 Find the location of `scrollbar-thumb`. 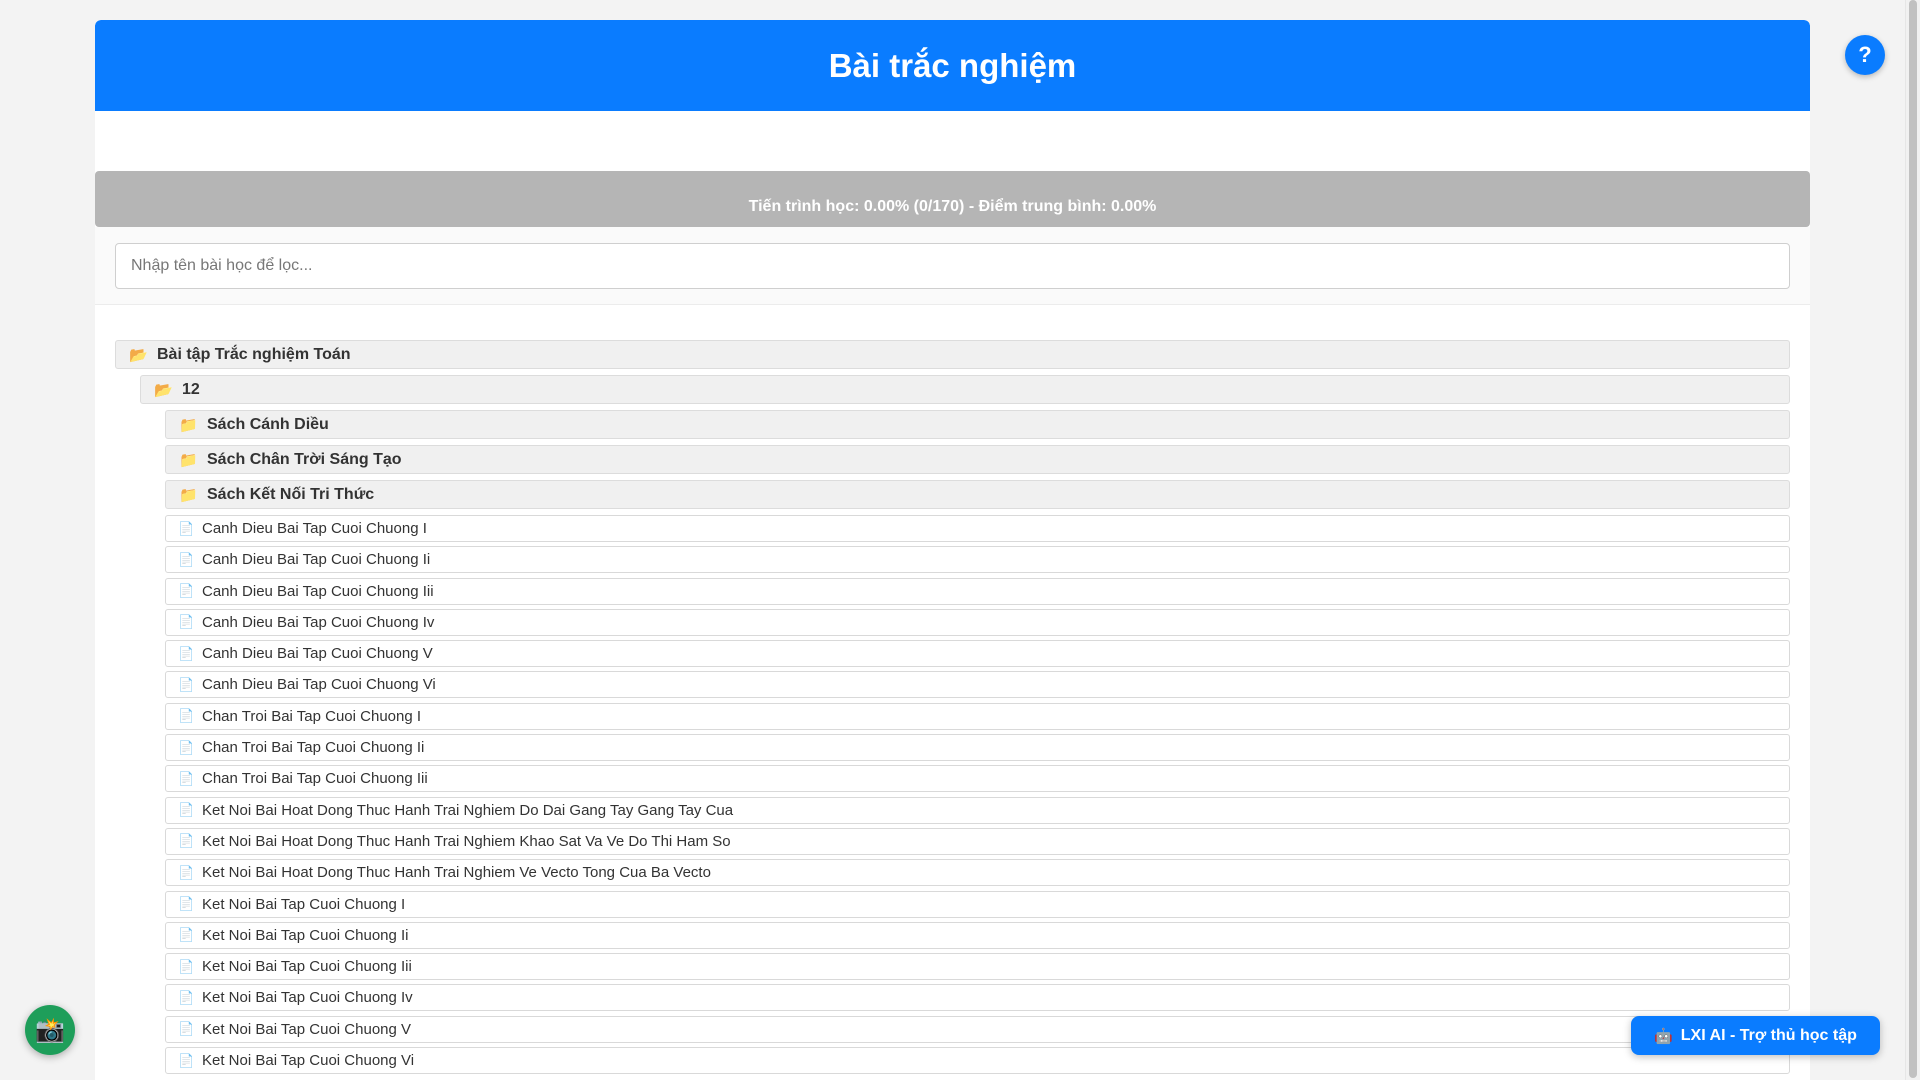

scrollbar-thumb is located at coordinates (1913, 539).